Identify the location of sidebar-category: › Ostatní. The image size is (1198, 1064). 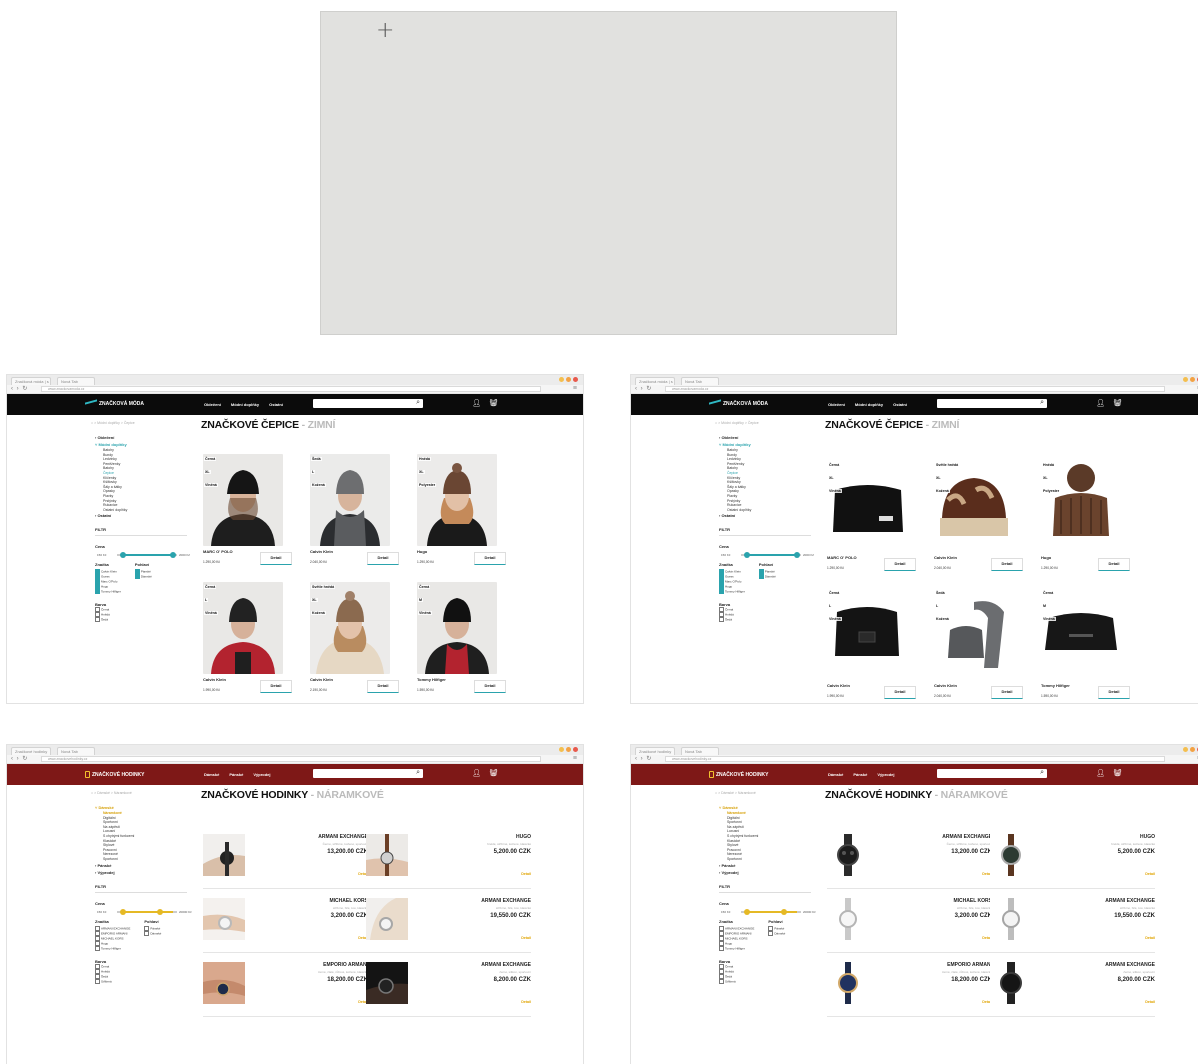
(765, 515).